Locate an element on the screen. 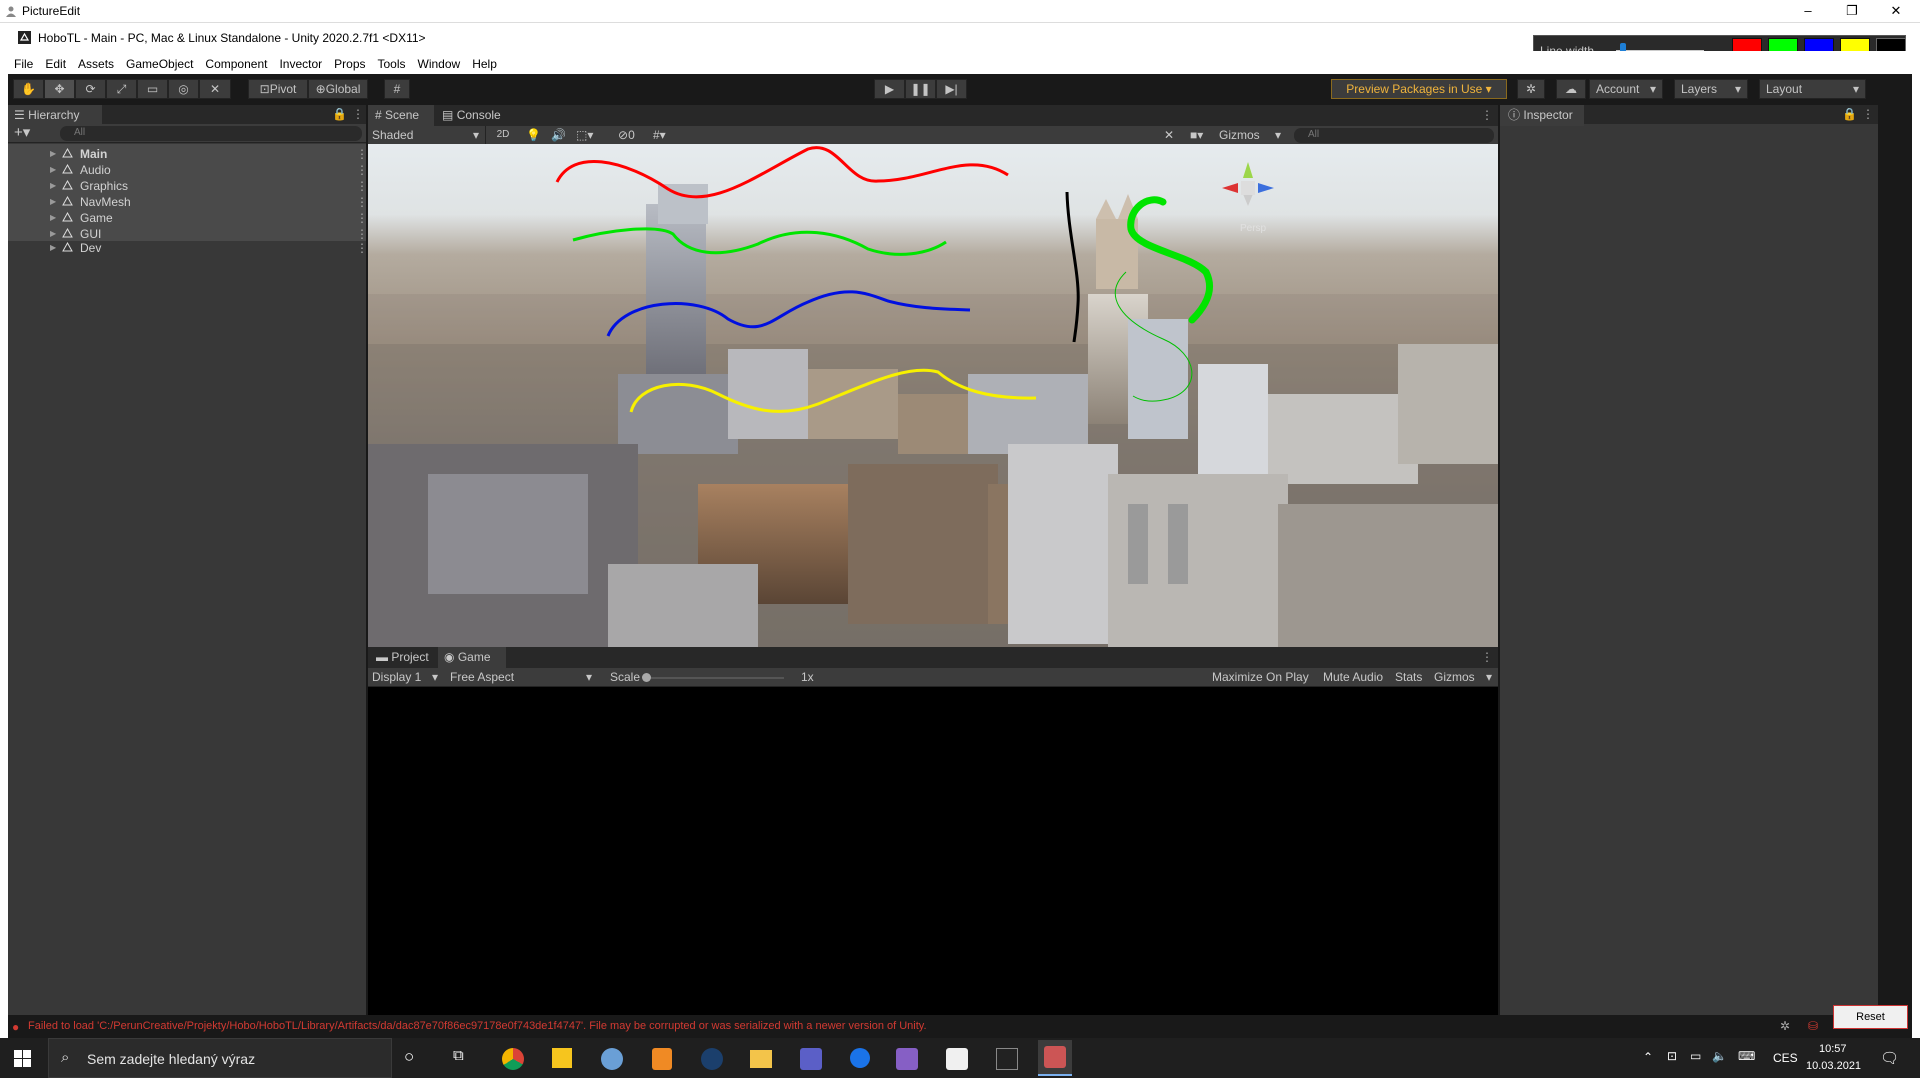 The height and width of the screenshot is (1078, 1920). reset-button: Reset is located at coordinates (1870, 1017).